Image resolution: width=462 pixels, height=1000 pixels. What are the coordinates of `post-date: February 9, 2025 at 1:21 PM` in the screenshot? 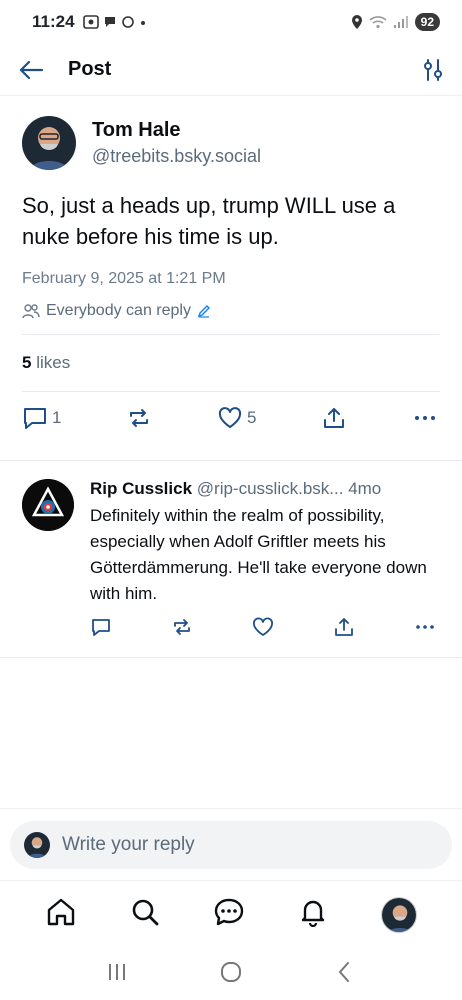 It's located at (124, 278).